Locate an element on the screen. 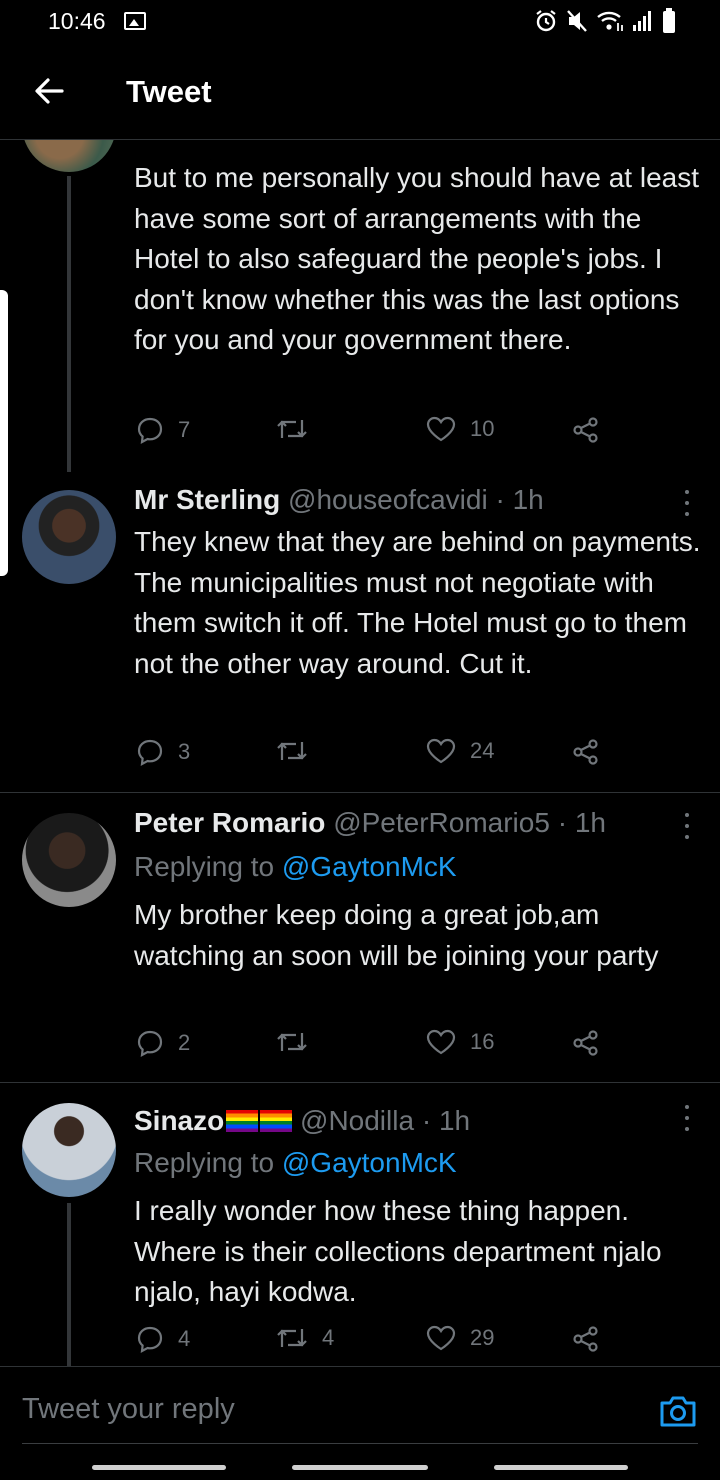 Image resolution: width=720 pixels, height=1480 pixels. tweet-header: Mr Sterling @houseofcavidi · 1h is located at coordinates (339, 500).